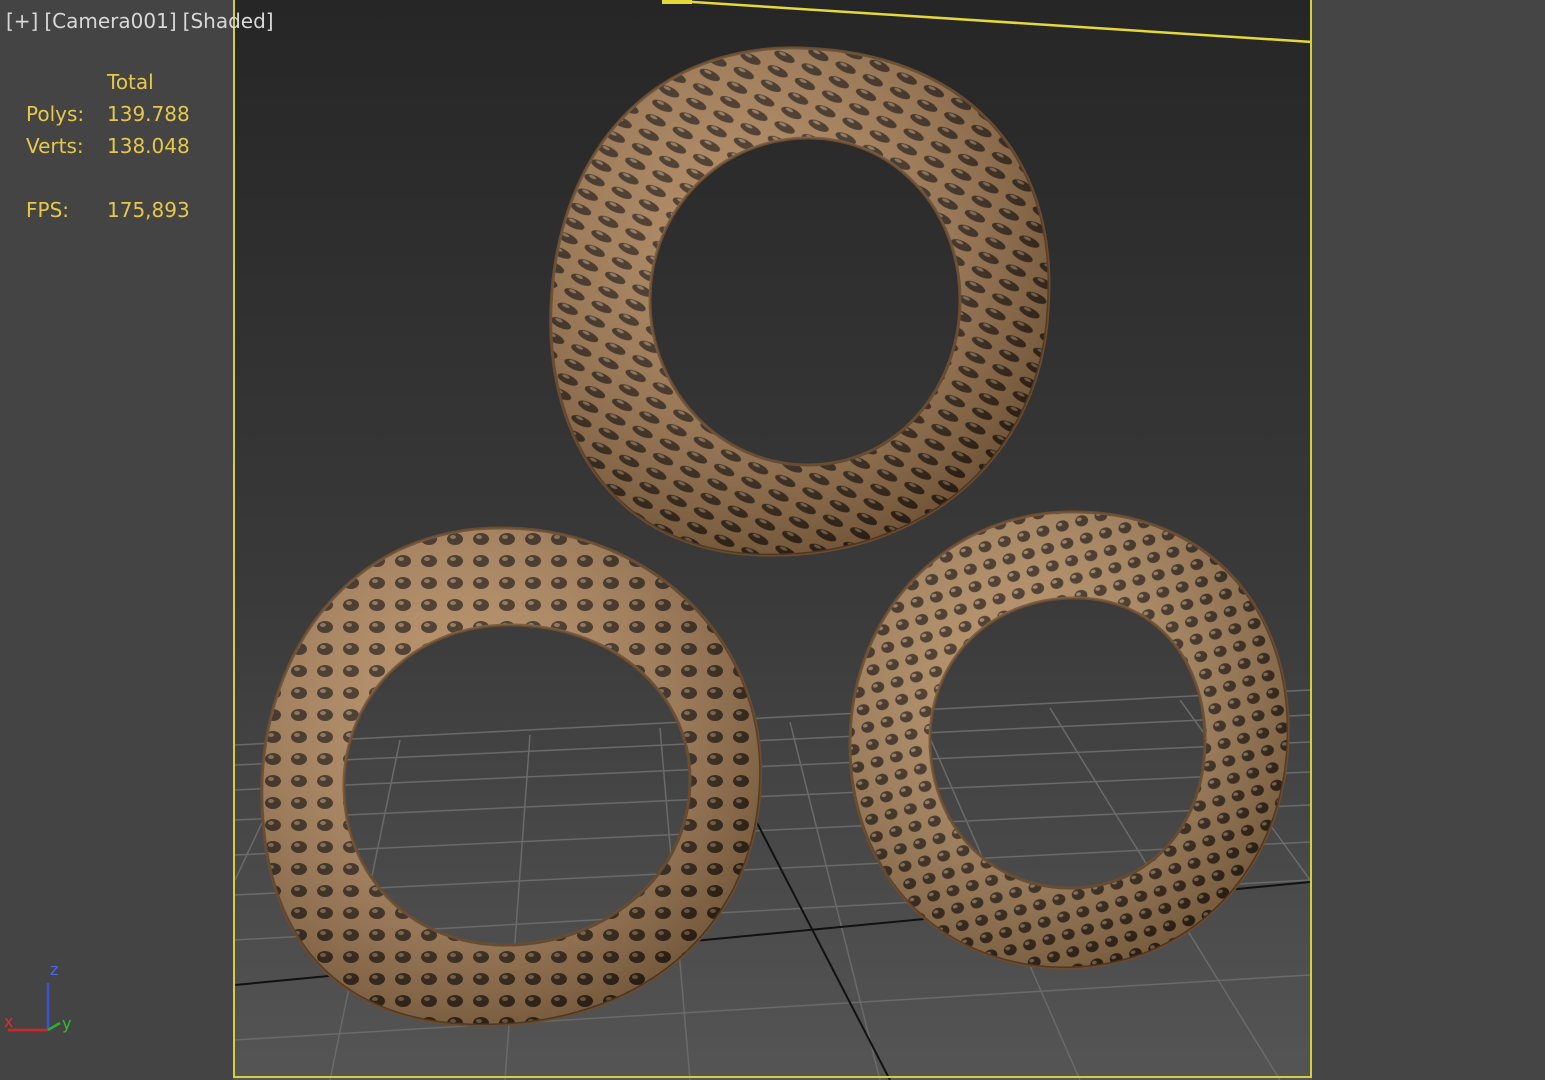  I want to click on axis-y-label: y, so click(66, 1023).